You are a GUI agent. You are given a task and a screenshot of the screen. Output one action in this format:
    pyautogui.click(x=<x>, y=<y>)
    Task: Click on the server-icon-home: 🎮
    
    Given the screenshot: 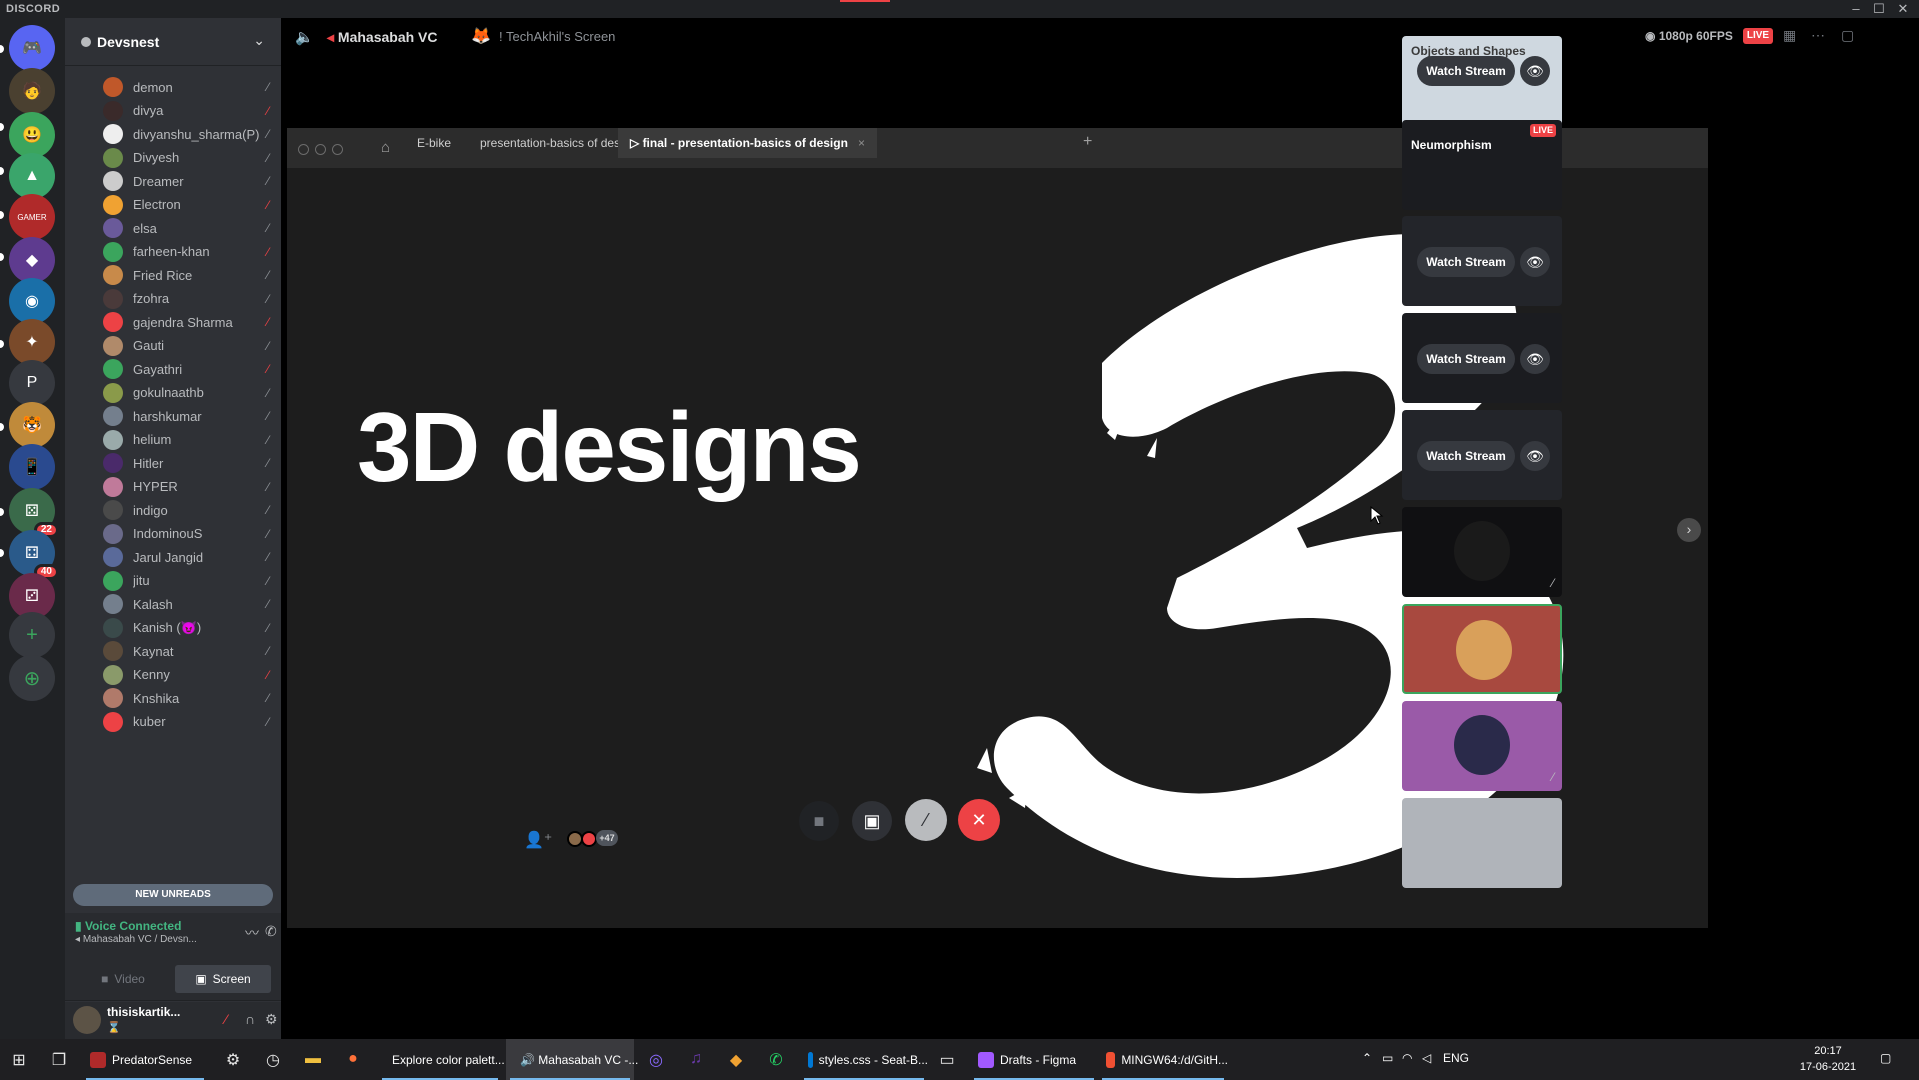 What is the action you would take?
    pyautogui.click(x=32, y=48)
    